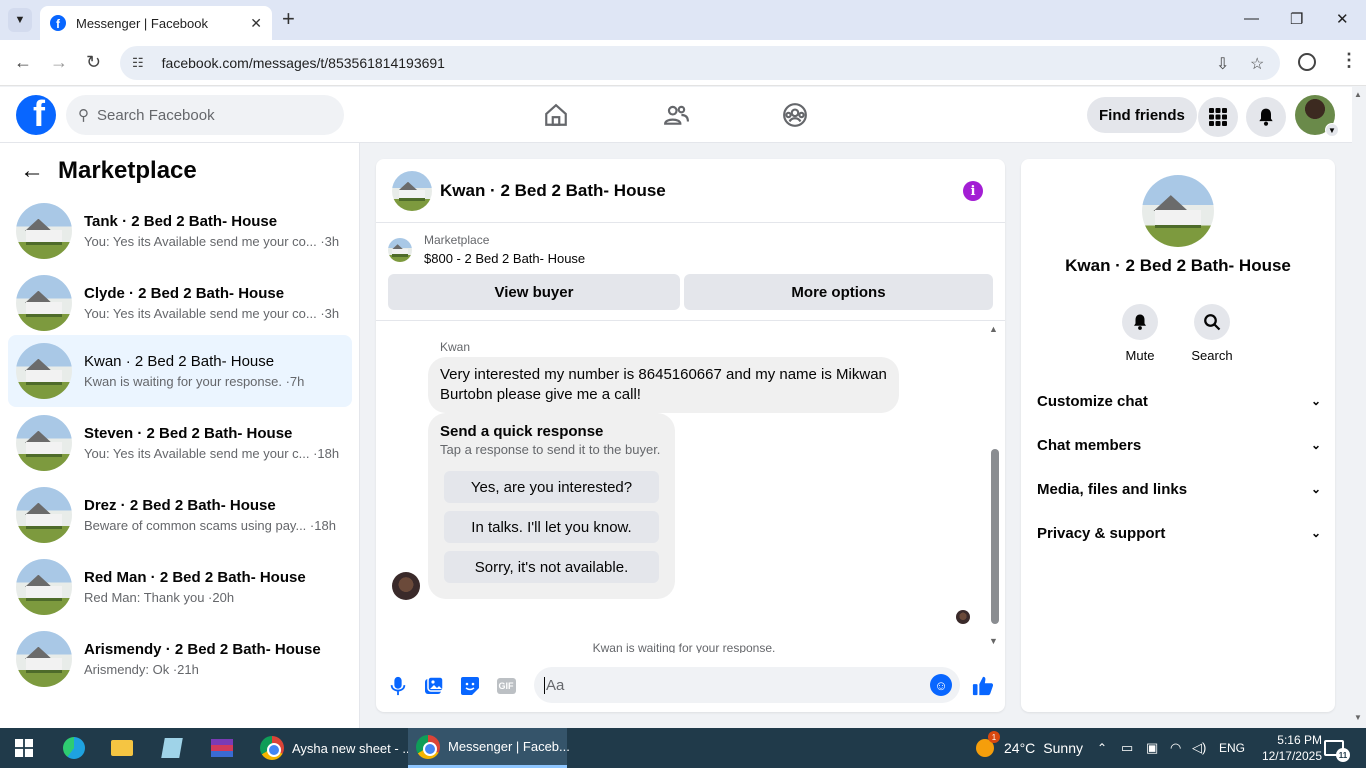 This screenshot has width=1366, height=768. I want to click on battery-icon: ▭, so click(1127, 748).